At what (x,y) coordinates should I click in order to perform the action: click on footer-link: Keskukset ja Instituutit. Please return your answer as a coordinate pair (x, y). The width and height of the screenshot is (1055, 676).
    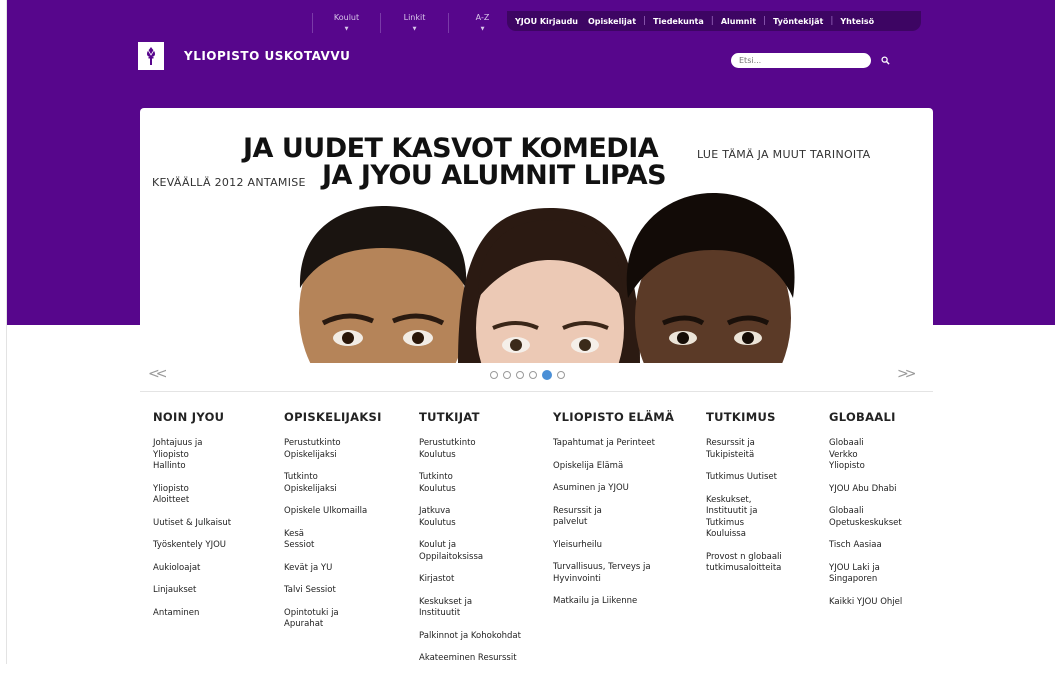
    Looking at the image, I should click on (470, 608).